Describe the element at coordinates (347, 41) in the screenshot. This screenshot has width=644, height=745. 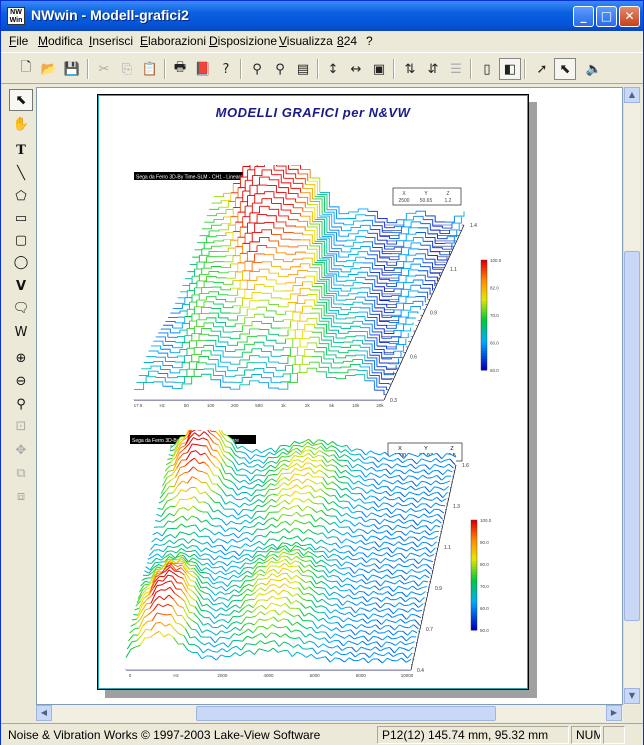
I see `menu-824: 824` at that location.